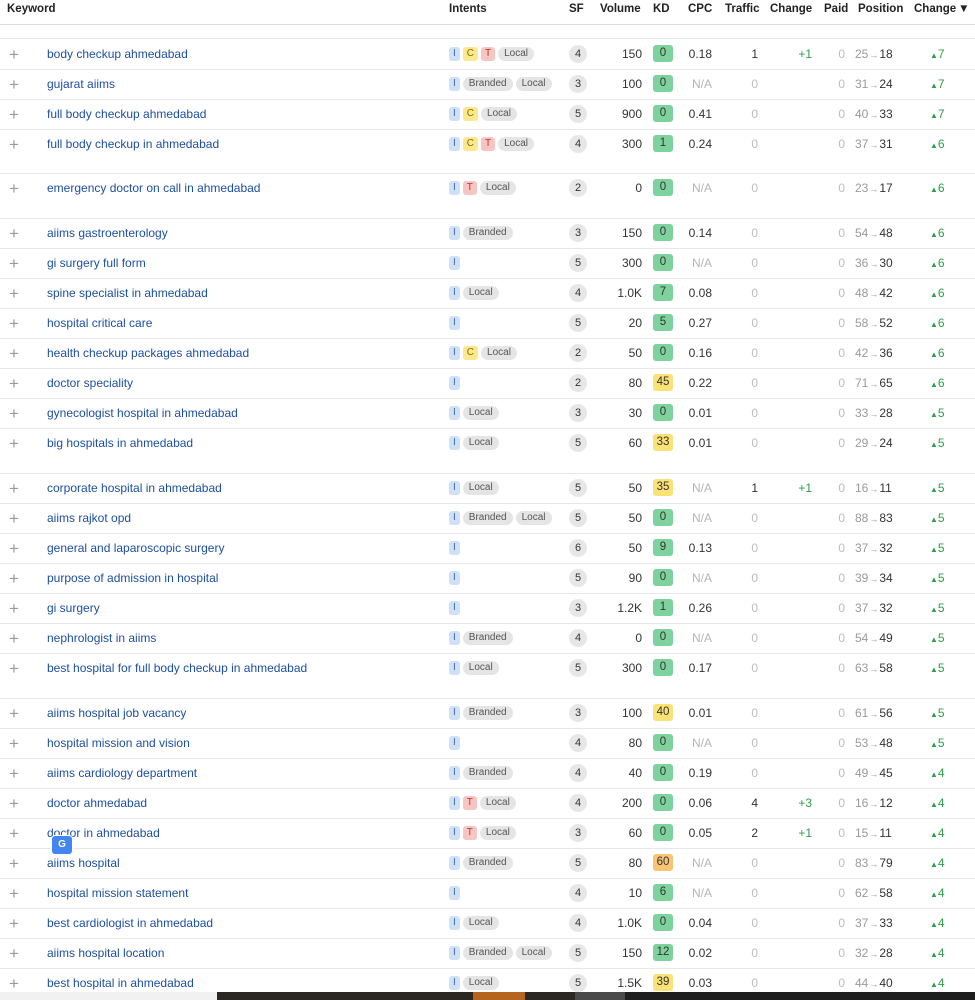 Image resolution: width=975 pixels, height=1000 pixels. What do you see at coordinates (120, 443) in the screenshot?
I see `keyword-link: big hospitals in ahmedabad` at bounding box center [120, 443].